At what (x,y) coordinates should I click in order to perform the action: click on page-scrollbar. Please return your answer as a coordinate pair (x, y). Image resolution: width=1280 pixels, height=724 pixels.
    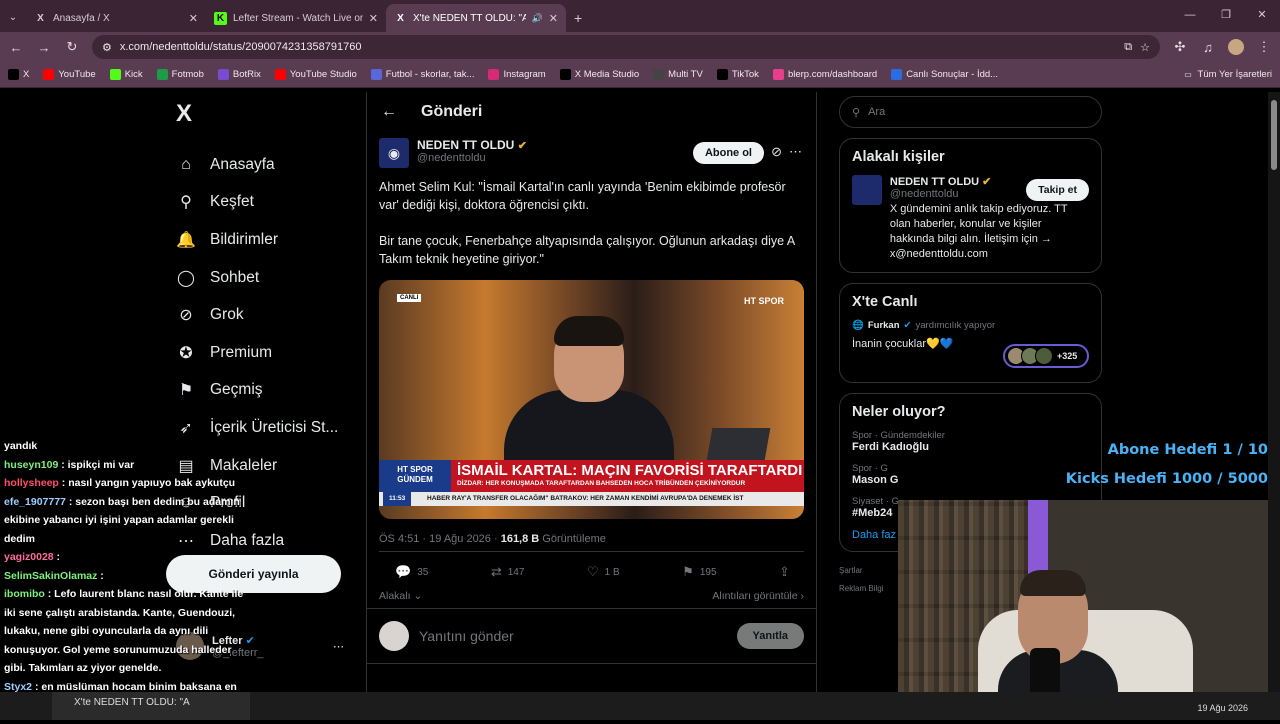
    Looking at the image, I should click on (1274, 392).